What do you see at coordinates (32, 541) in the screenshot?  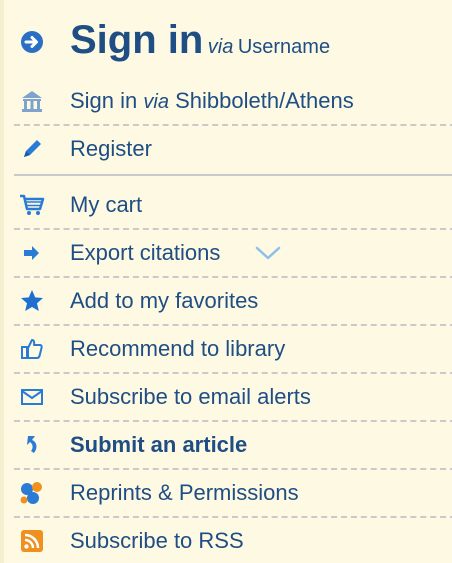 I see `rss-icon` at bounding box center [32, 541].